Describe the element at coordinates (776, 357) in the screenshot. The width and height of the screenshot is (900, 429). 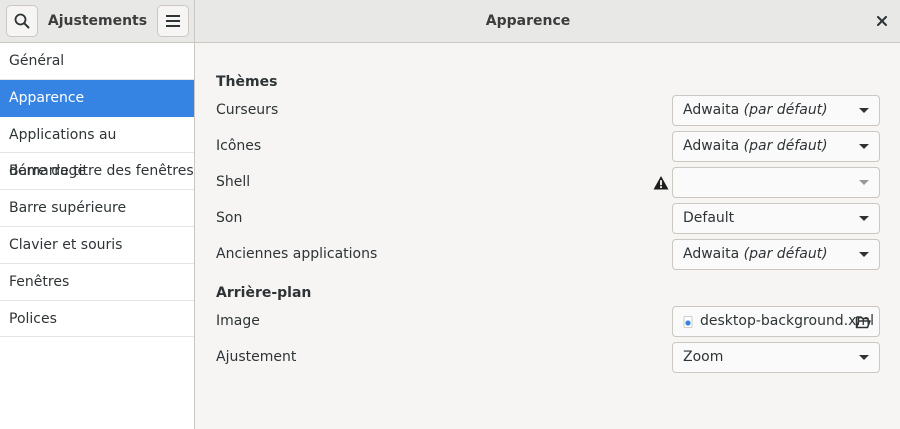
I see `adjustment-combo: Zoom` at that location.